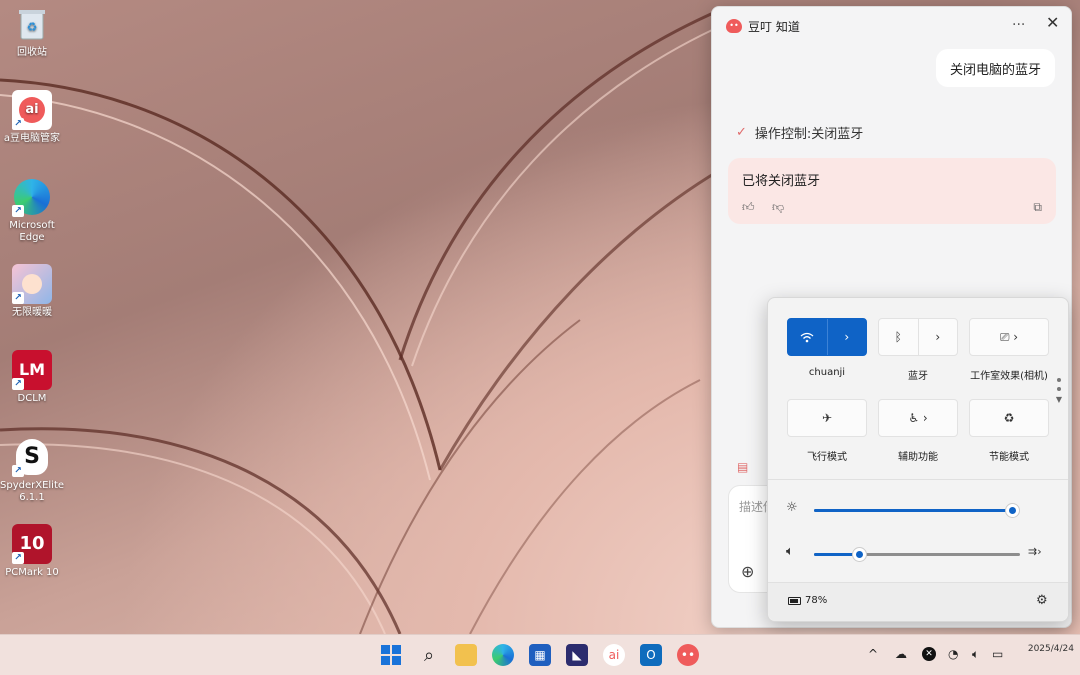 The width and height of the screenshot is (1080, 675). I want to click on start-icon, so click(391, 655).